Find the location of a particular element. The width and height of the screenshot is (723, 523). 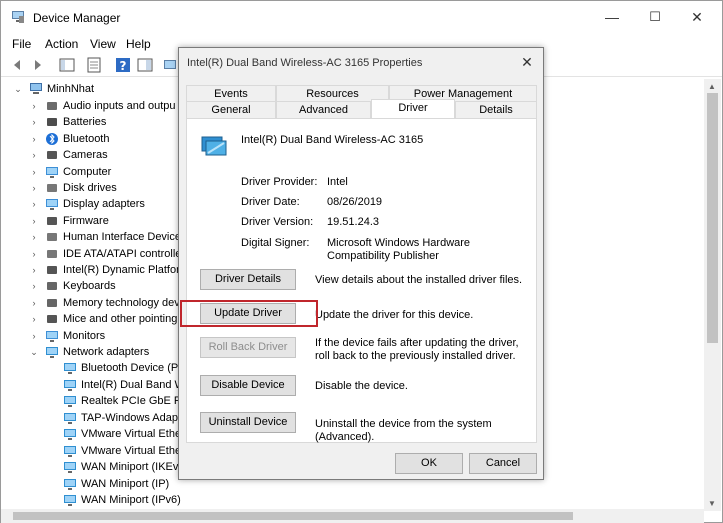

mouse-icon is located at coordinates (52, 319).